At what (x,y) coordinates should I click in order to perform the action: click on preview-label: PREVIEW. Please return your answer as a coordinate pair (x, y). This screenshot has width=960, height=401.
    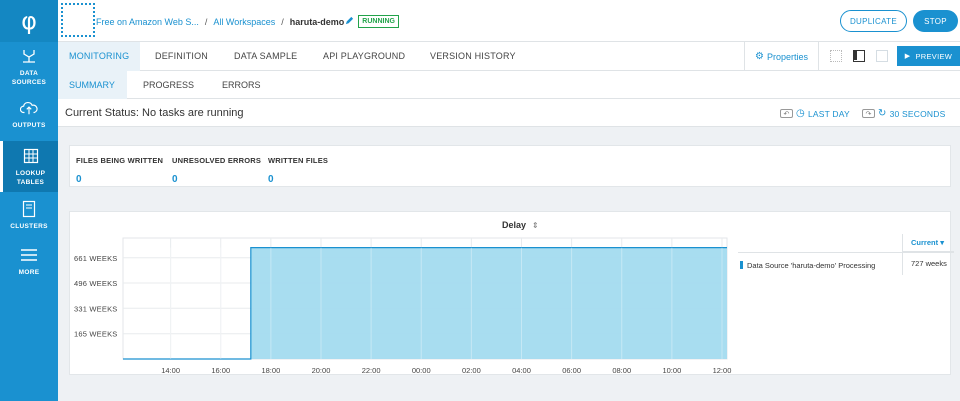
    Looking at the image, I should click on (934, 56).